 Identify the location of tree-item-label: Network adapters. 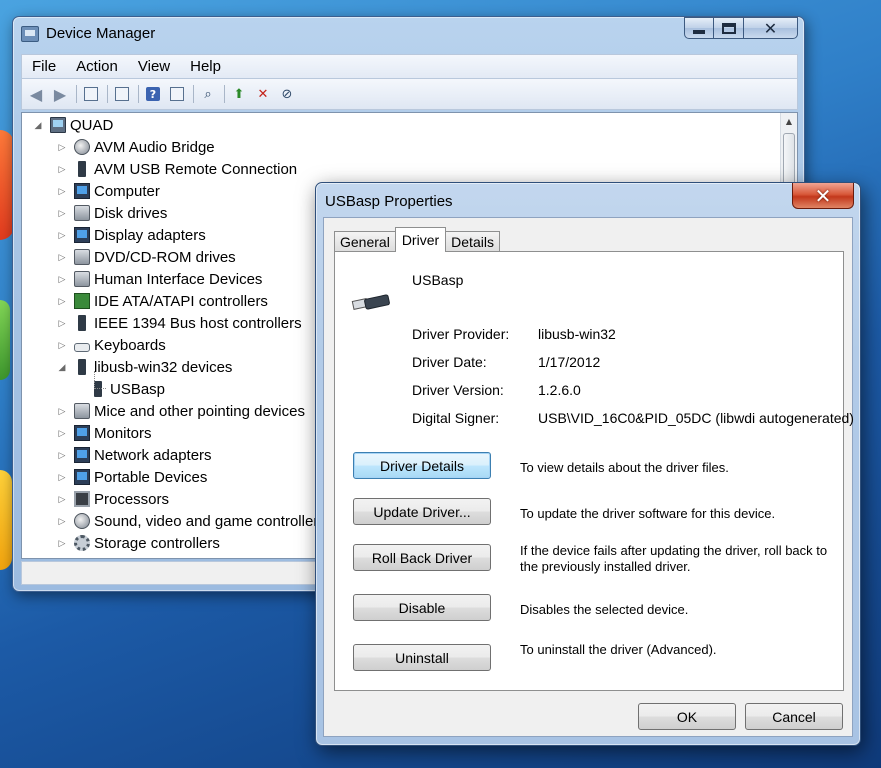
(153, 455).